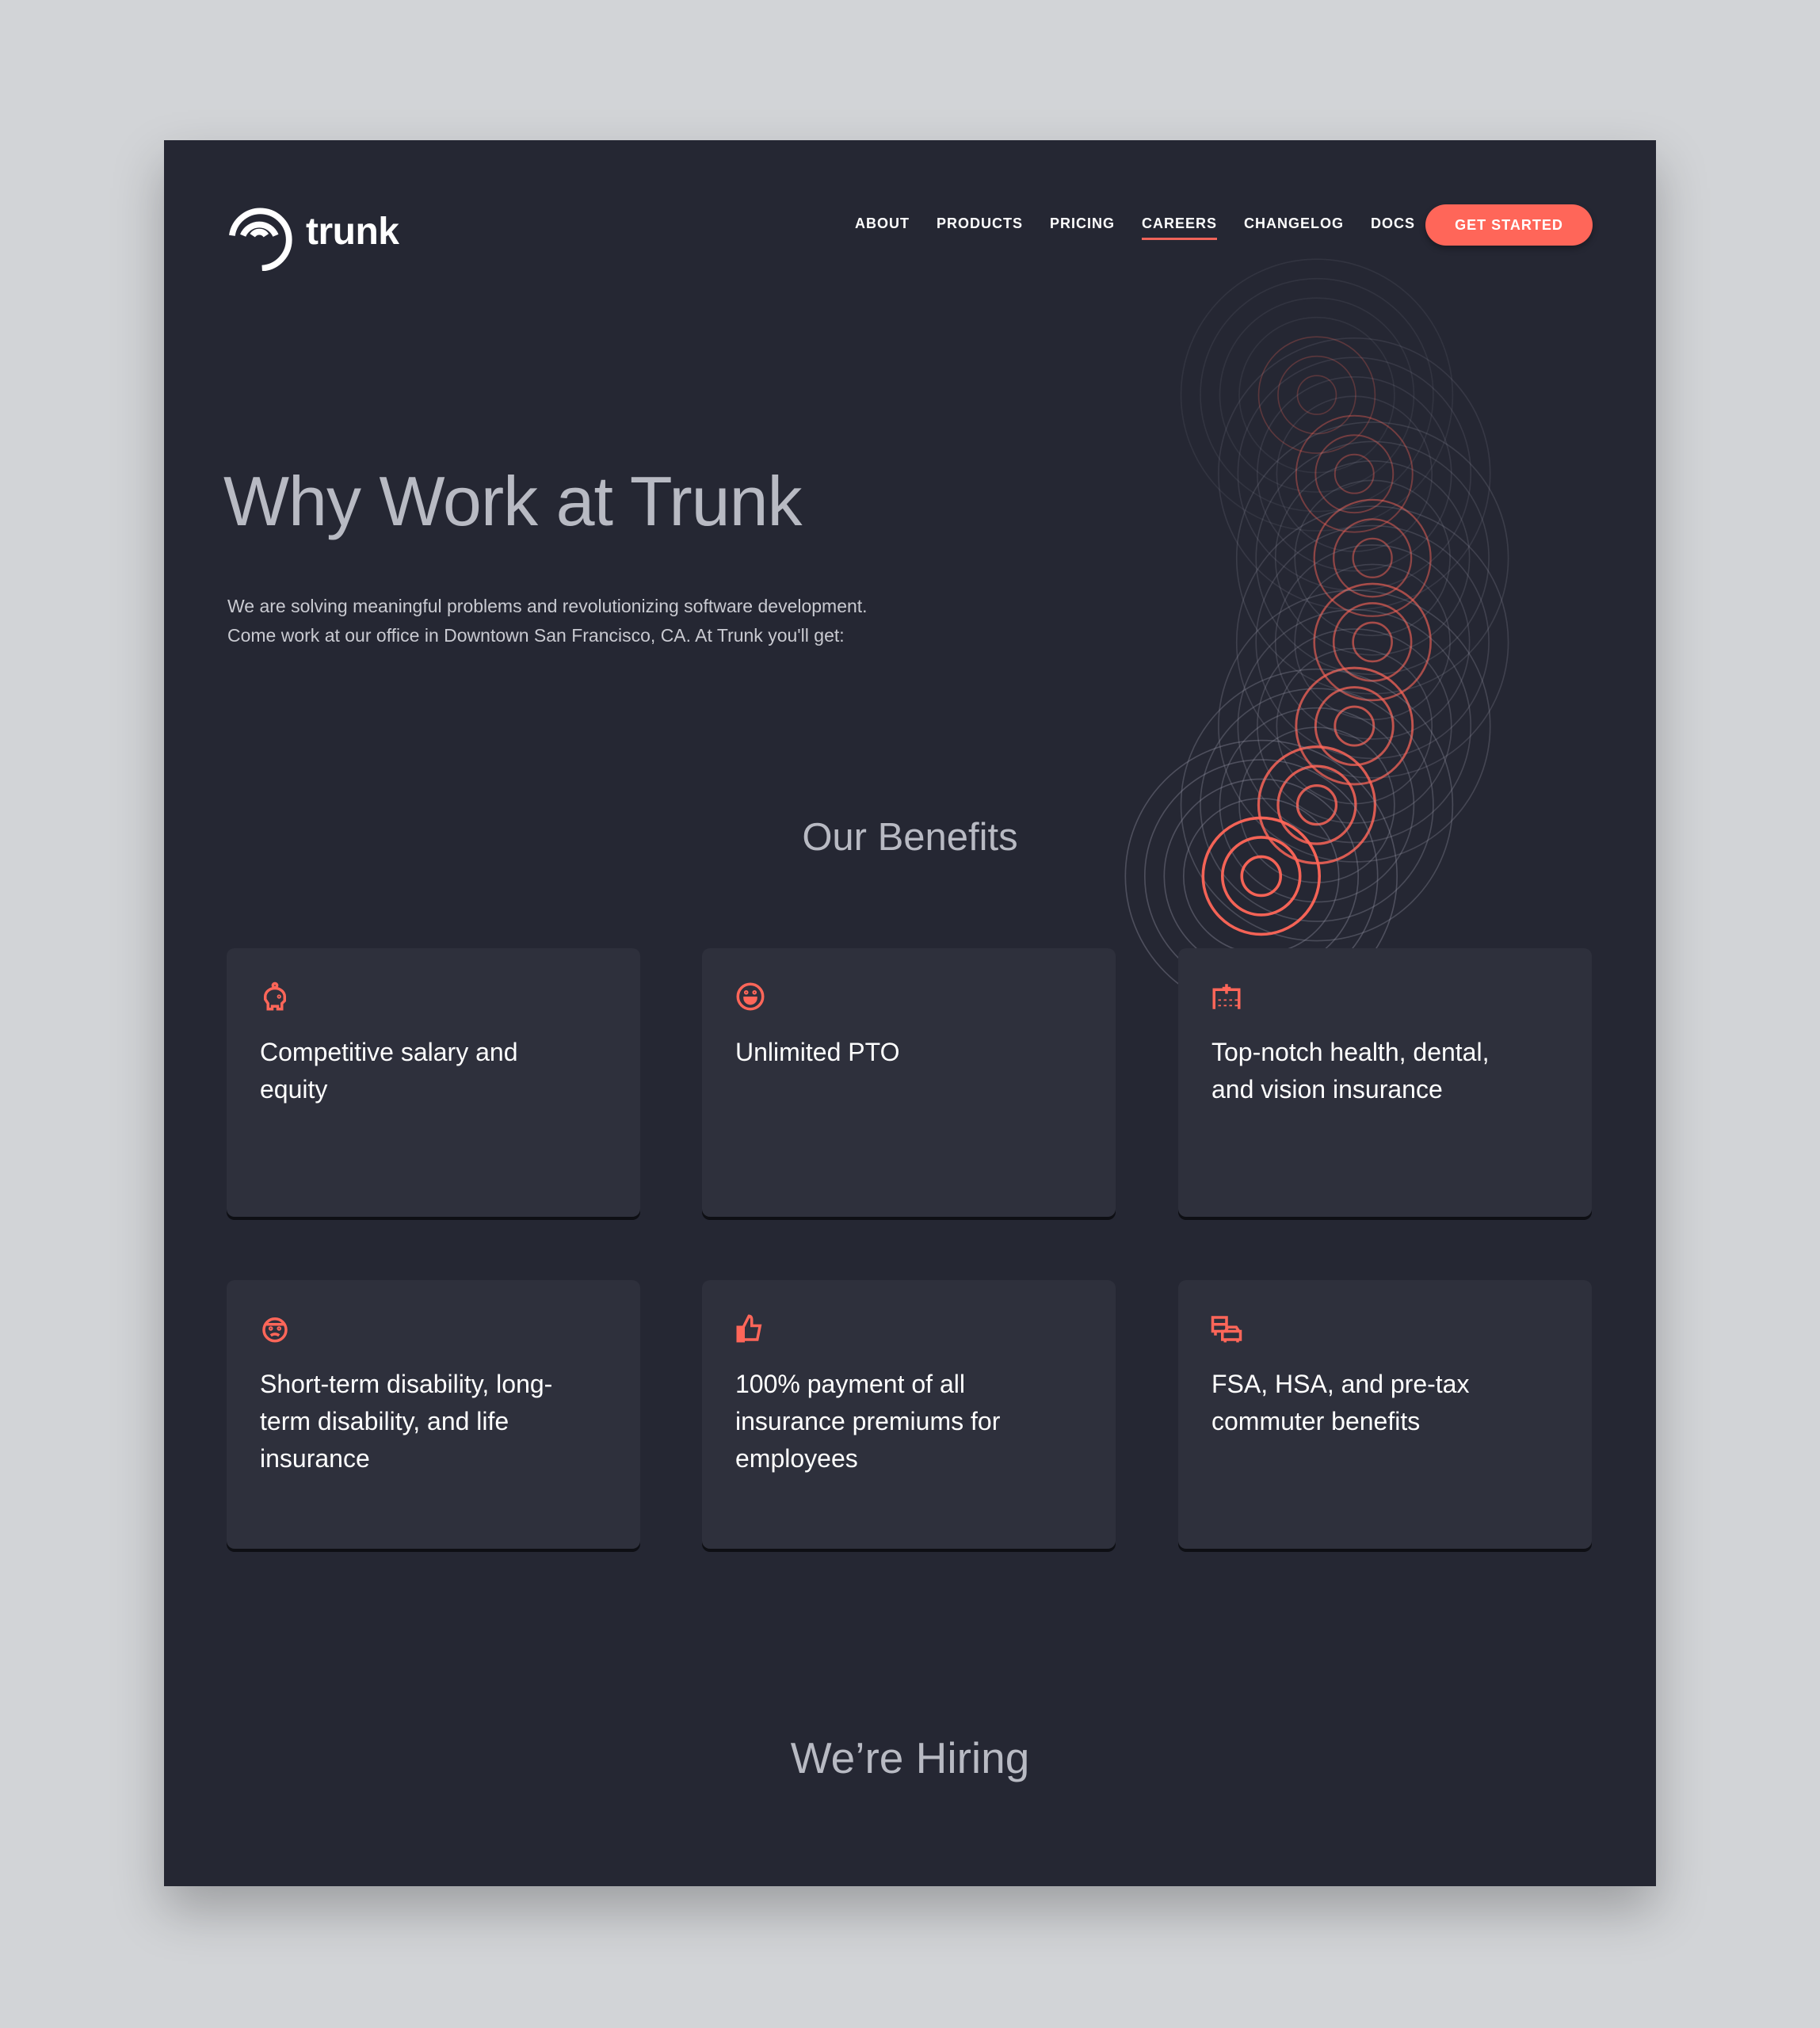  What do you see at coordinates (1226, 1329) in the screenshot?
I see `commute-icon` at bounding box center [1226, 1329].